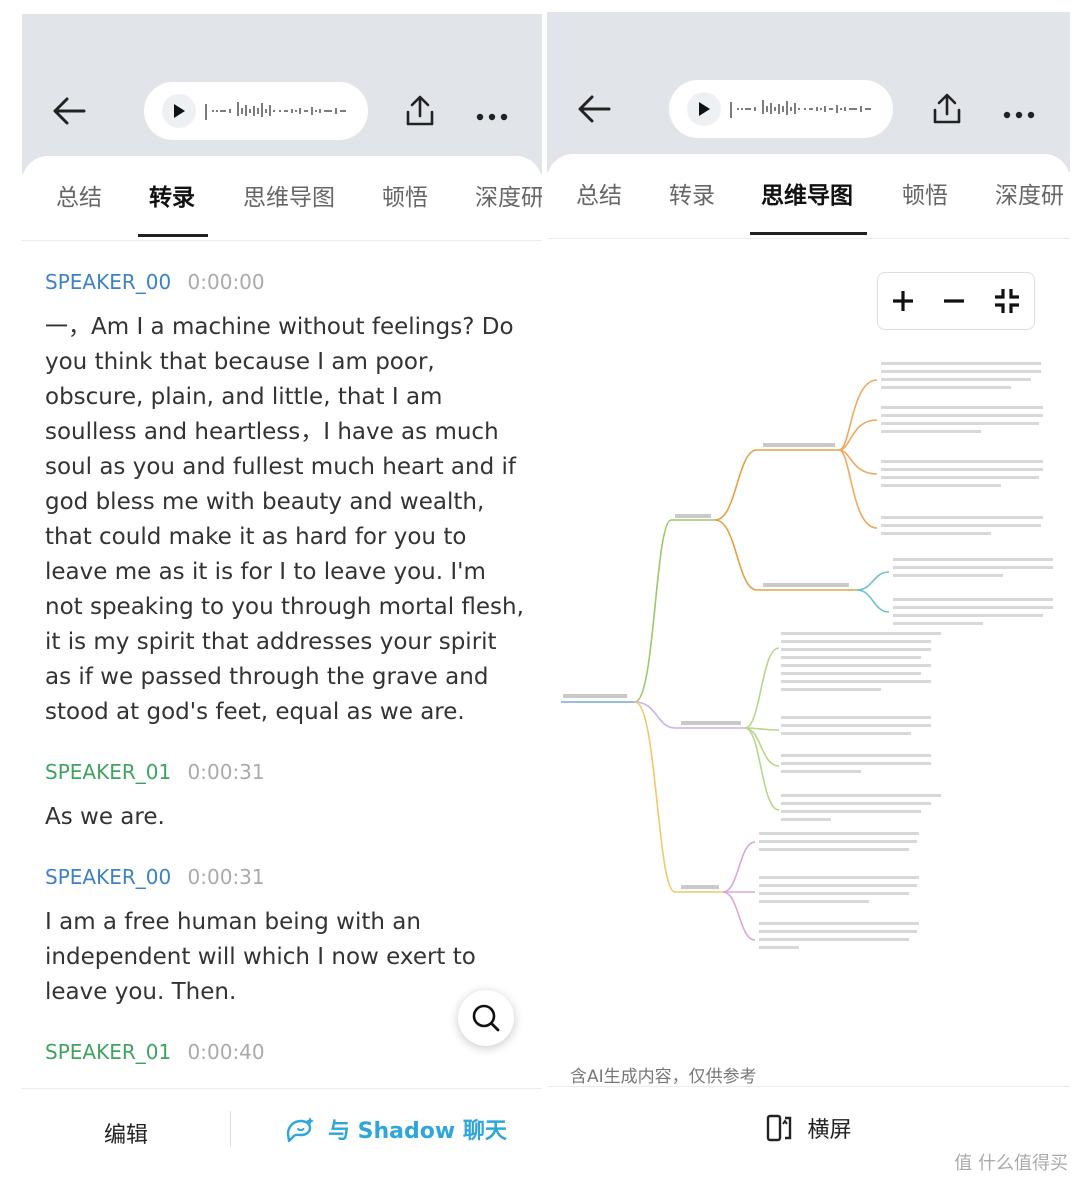  Describe the element at coordinates (903, 301) in the screenshot. I see `zoom-in-icon` at that location.